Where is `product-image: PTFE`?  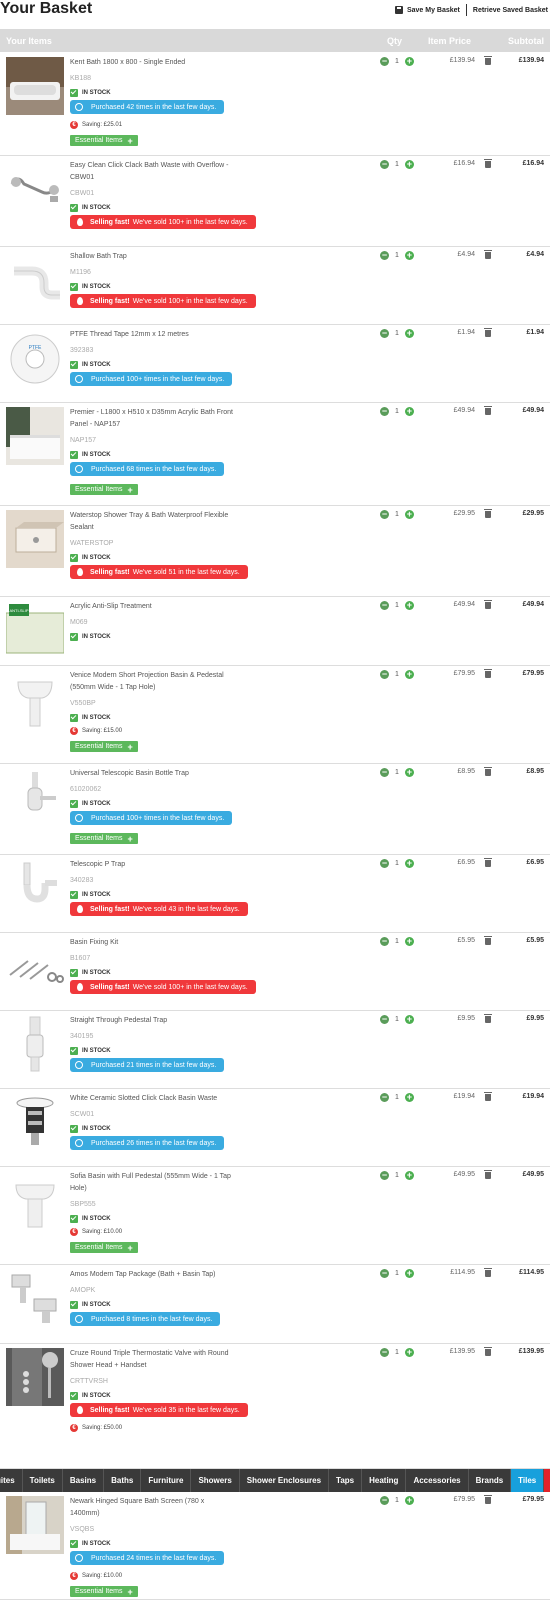
product-image: PTFE is located at coordinates (35, 358).